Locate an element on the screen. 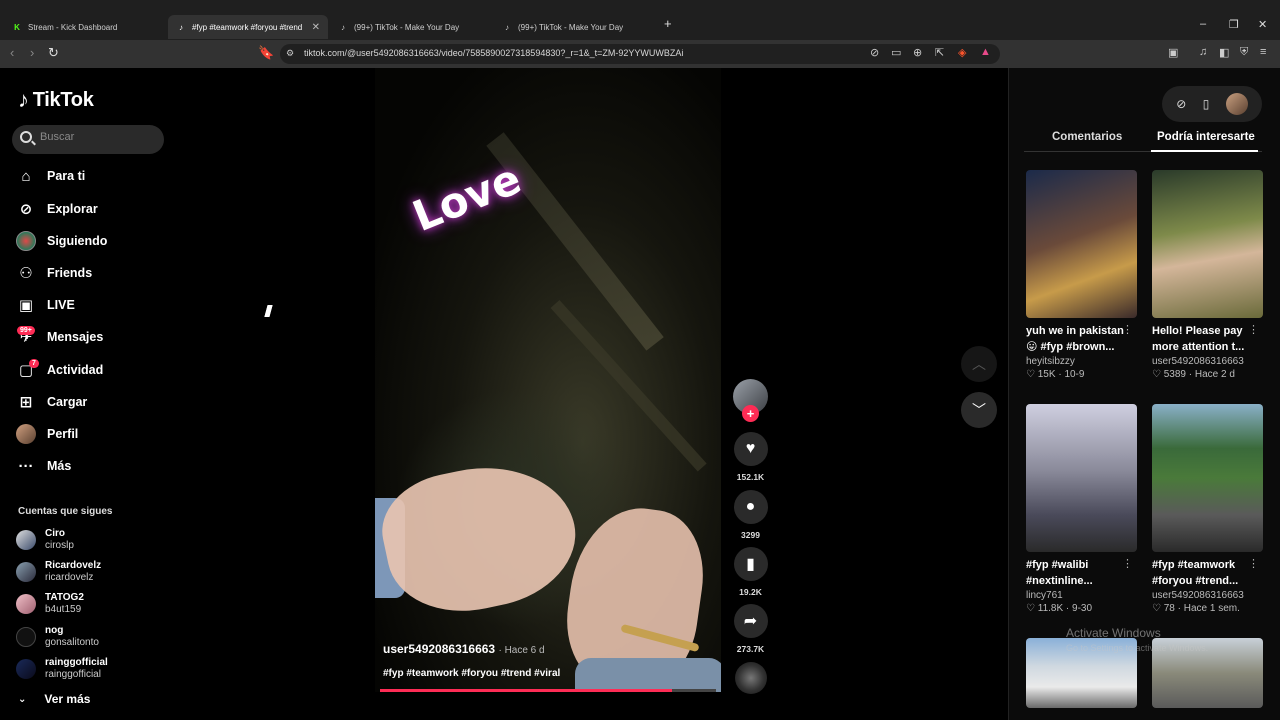 The width and height of the screenshot is (1280, 720). nav-label: Perfil is located at coordinates (63, 434).